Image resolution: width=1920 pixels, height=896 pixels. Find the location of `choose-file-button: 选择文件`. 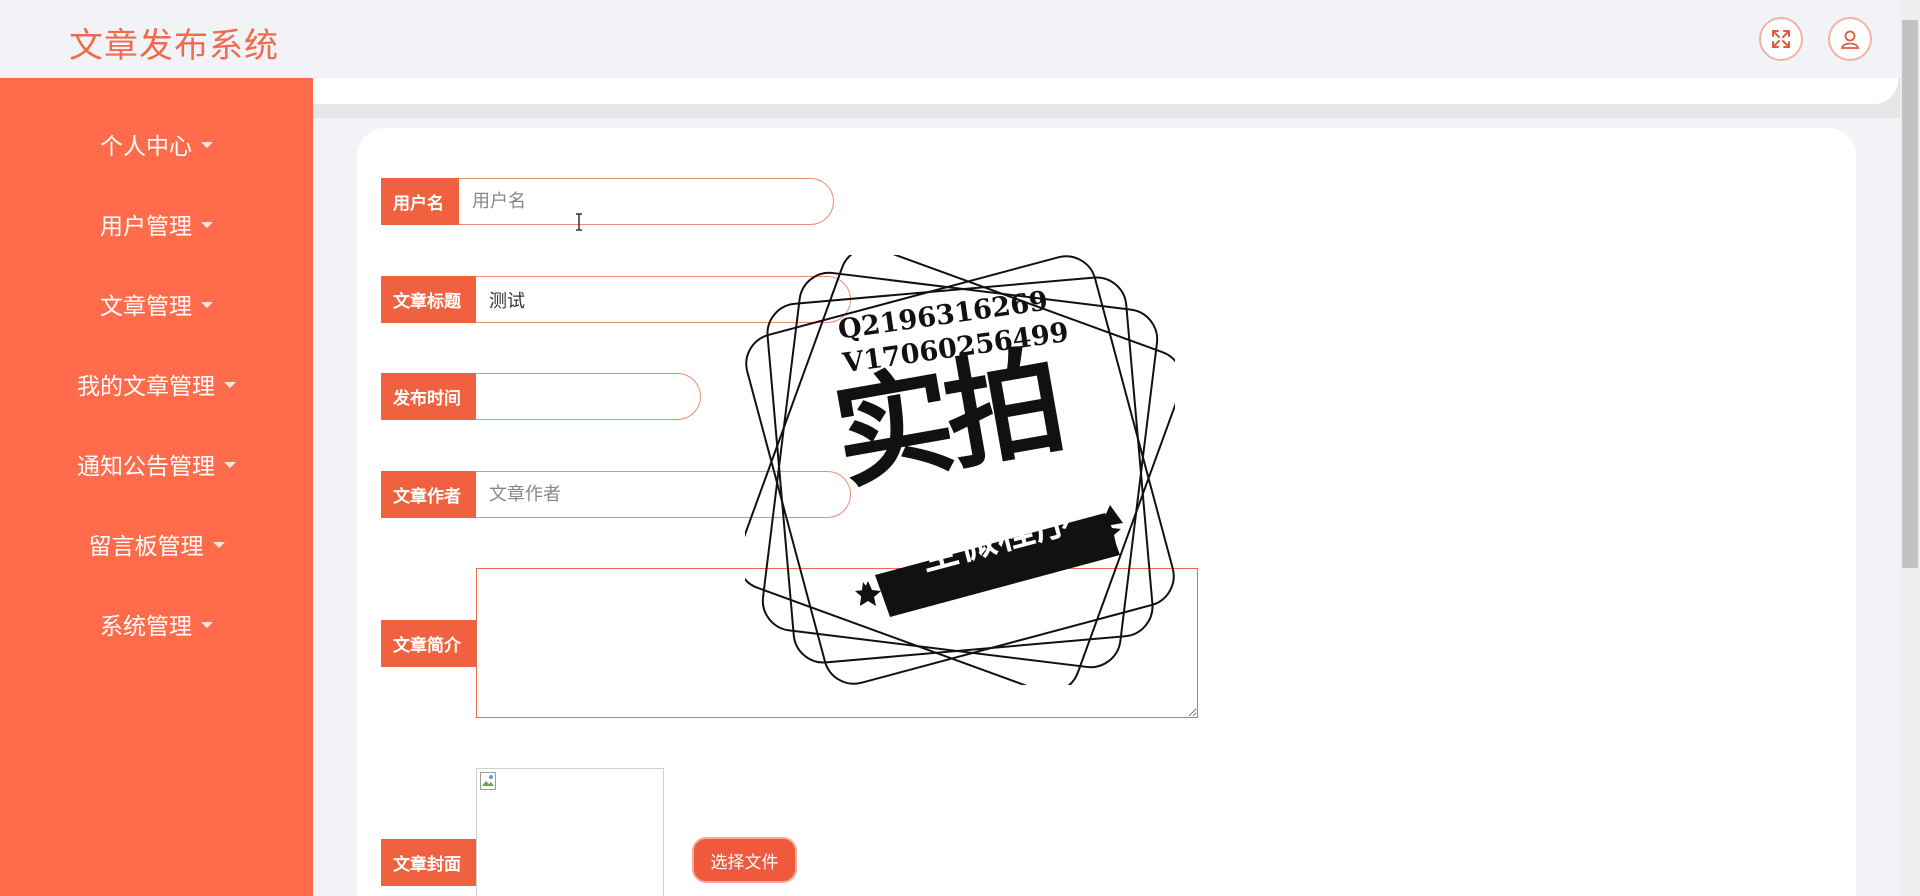

choose-file-button: 选择文件 is located at coordinates (744, 860).